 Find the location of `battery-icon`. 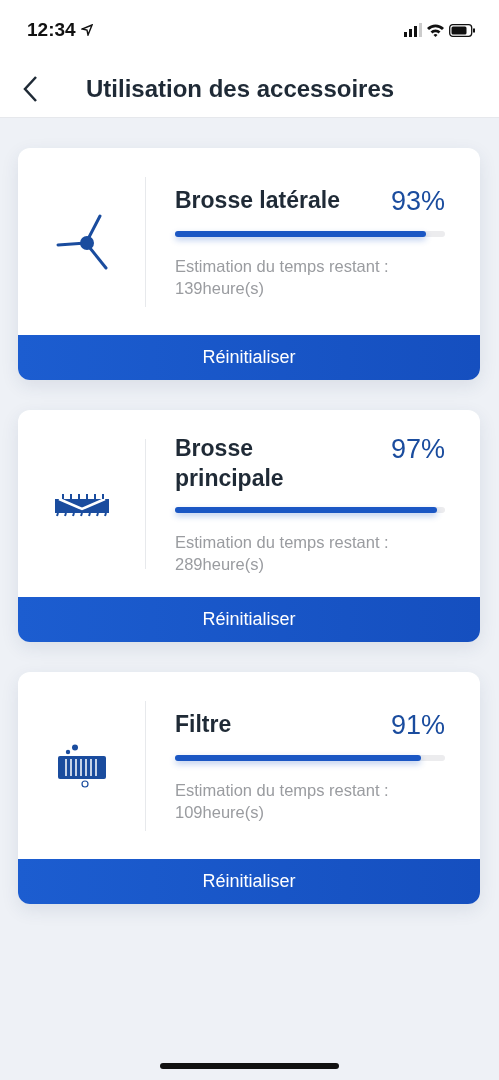

battery-icon is located at coordinates (462, 30).